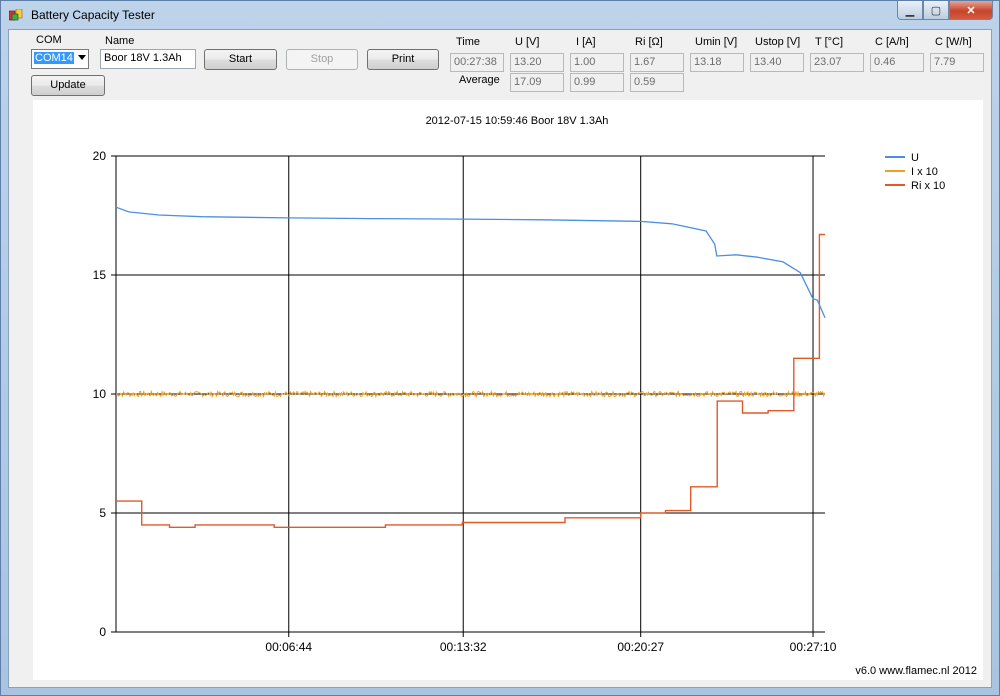 The height and width of the screenshot is (696, 1000). Describe the element at coordinates (468, 42) in the screenshot. I see `time-label: Time` at that location.